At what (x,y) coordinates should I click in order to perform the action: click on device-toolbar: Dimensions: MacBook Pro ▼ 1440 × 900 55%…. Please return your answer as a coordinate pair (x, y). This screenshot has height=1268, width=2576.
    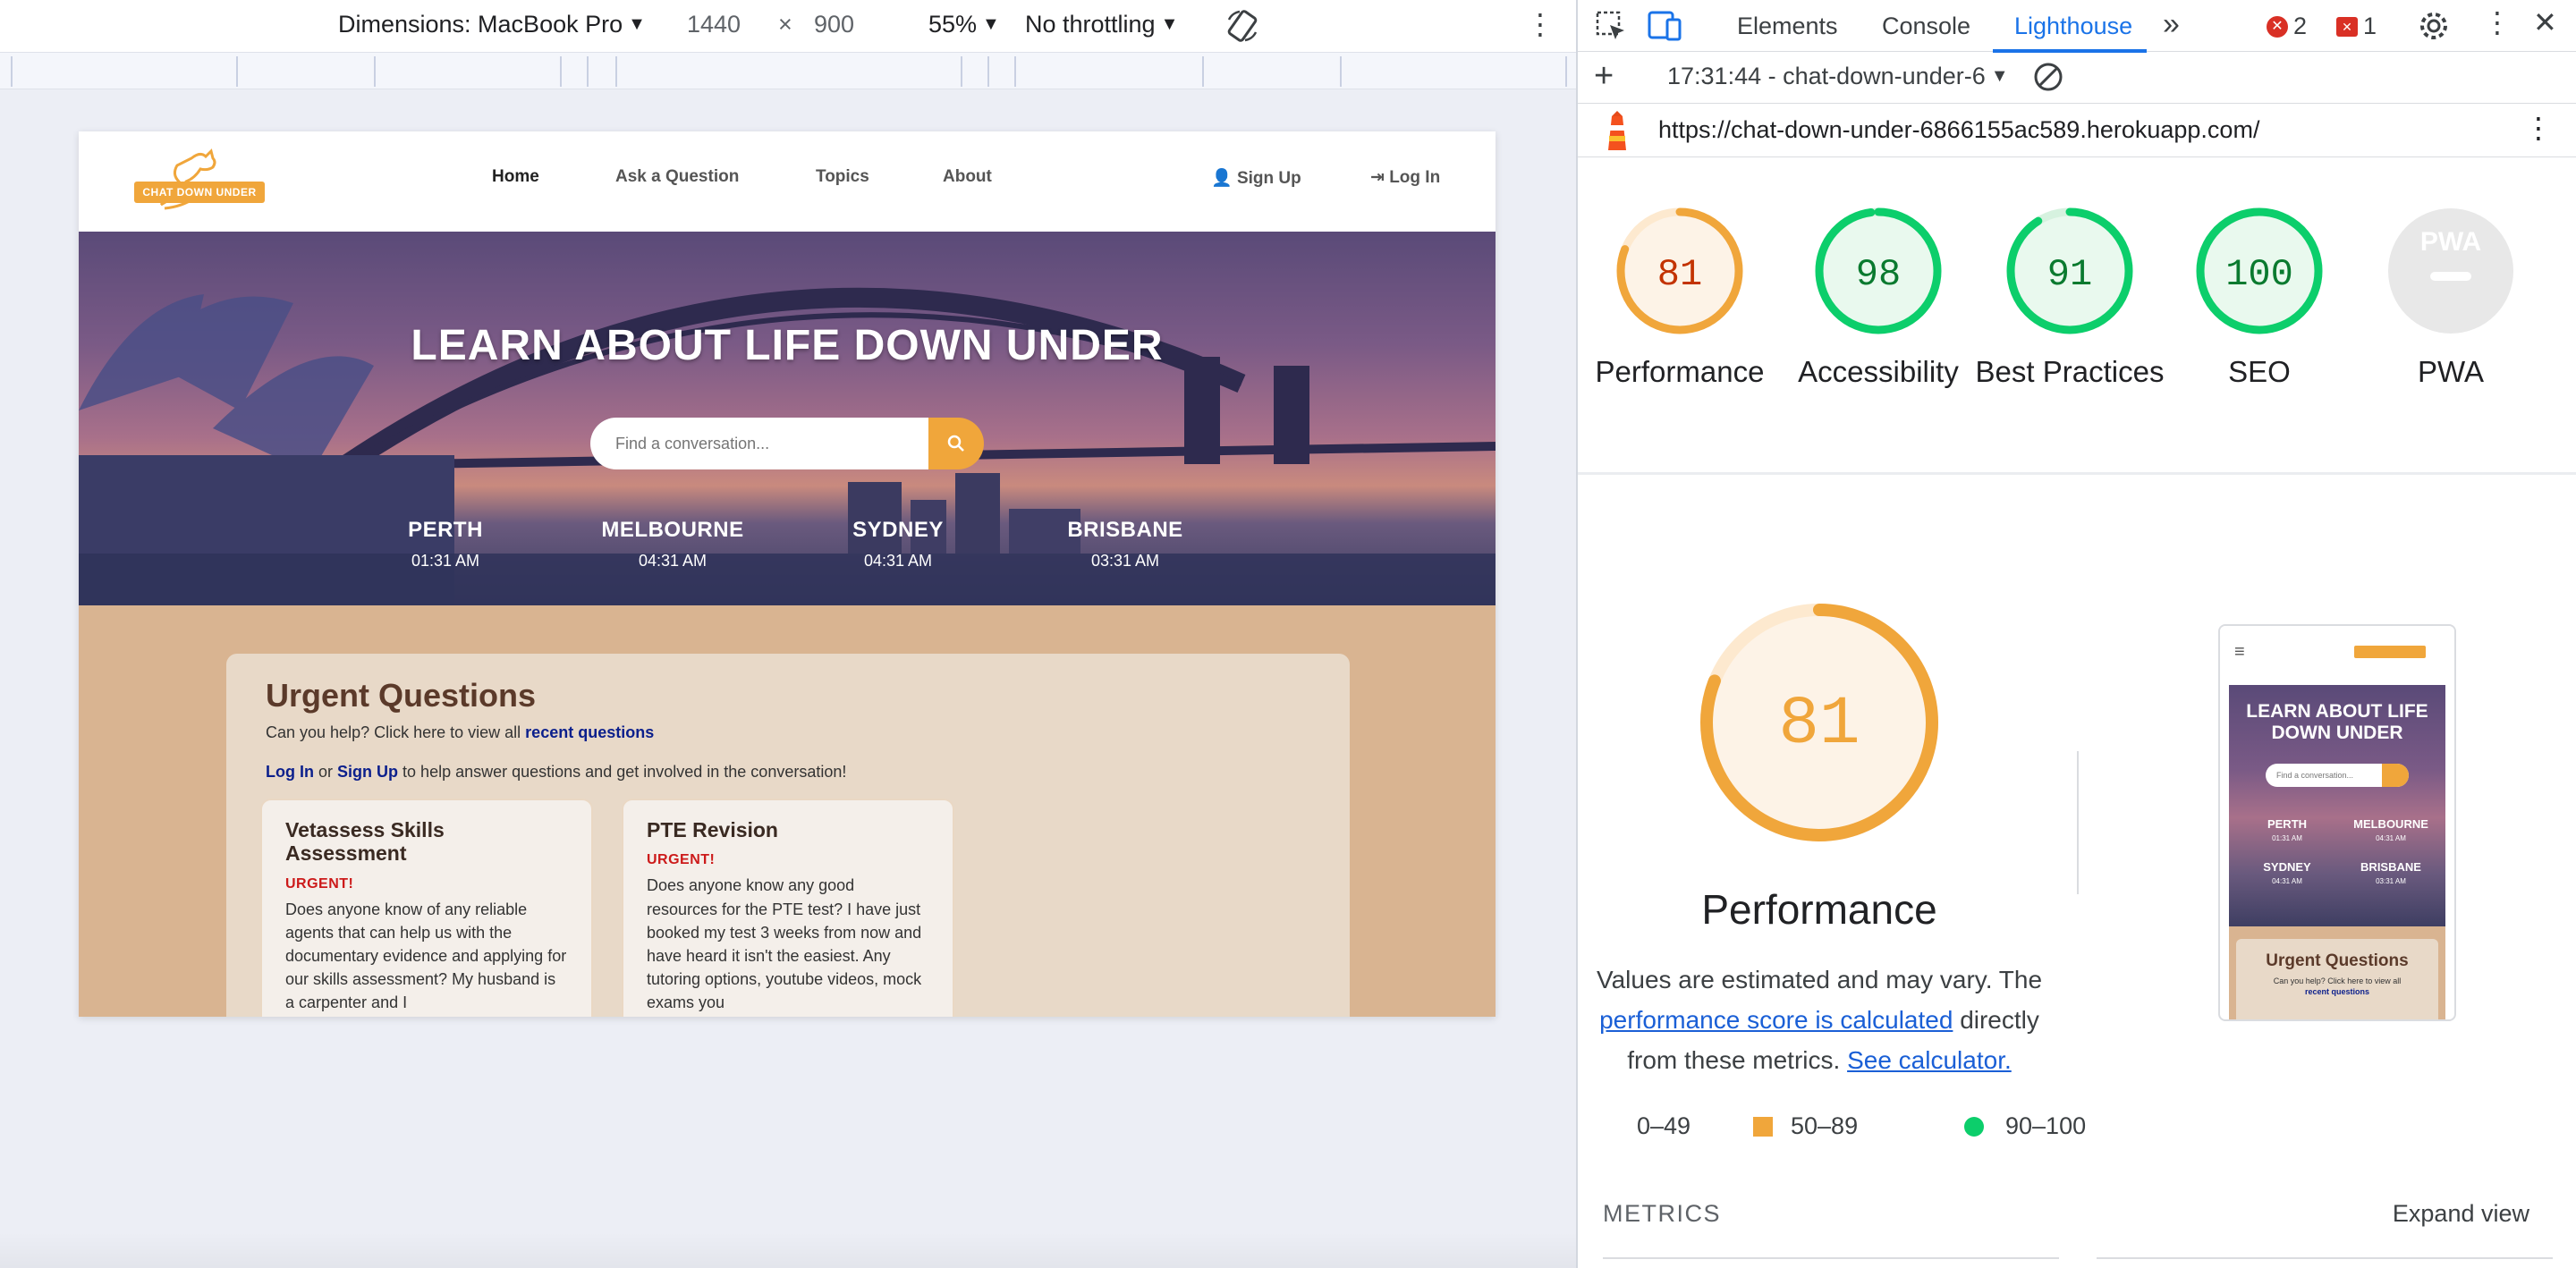
    Looking at the image, I should click on (788, 26).